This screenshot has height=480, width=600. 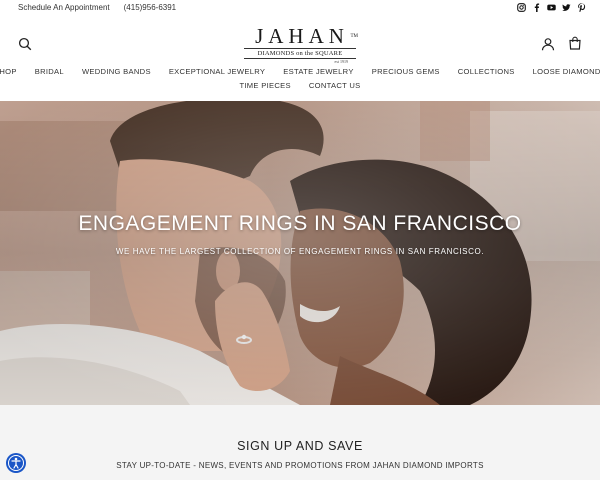 What do you see at coordinates (566, 7) in the screenshot?
I see `twitter-icon` at bounding box center [566, 7].